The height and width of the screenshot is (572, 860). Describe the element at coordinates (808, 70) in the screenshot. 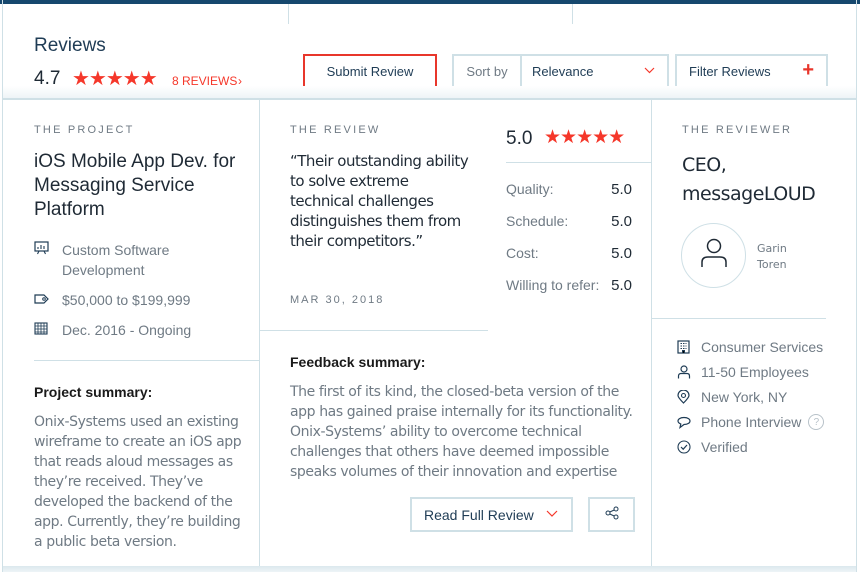

I see `plus-icon: +` at that location.